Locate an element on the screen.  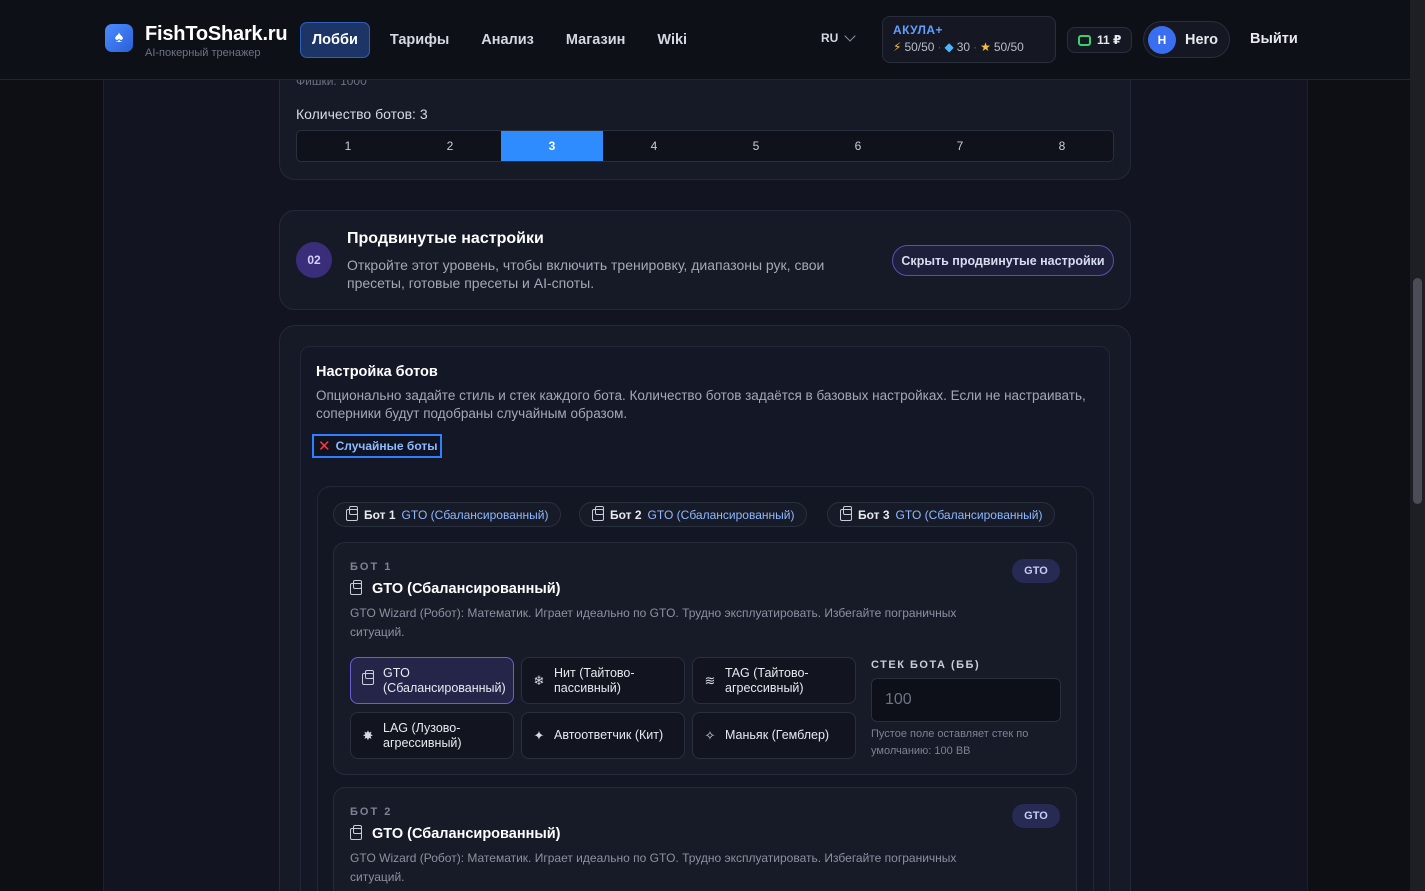
style-option-gto: GTO (Сбалансированный) is located at coordinates (432, 680).